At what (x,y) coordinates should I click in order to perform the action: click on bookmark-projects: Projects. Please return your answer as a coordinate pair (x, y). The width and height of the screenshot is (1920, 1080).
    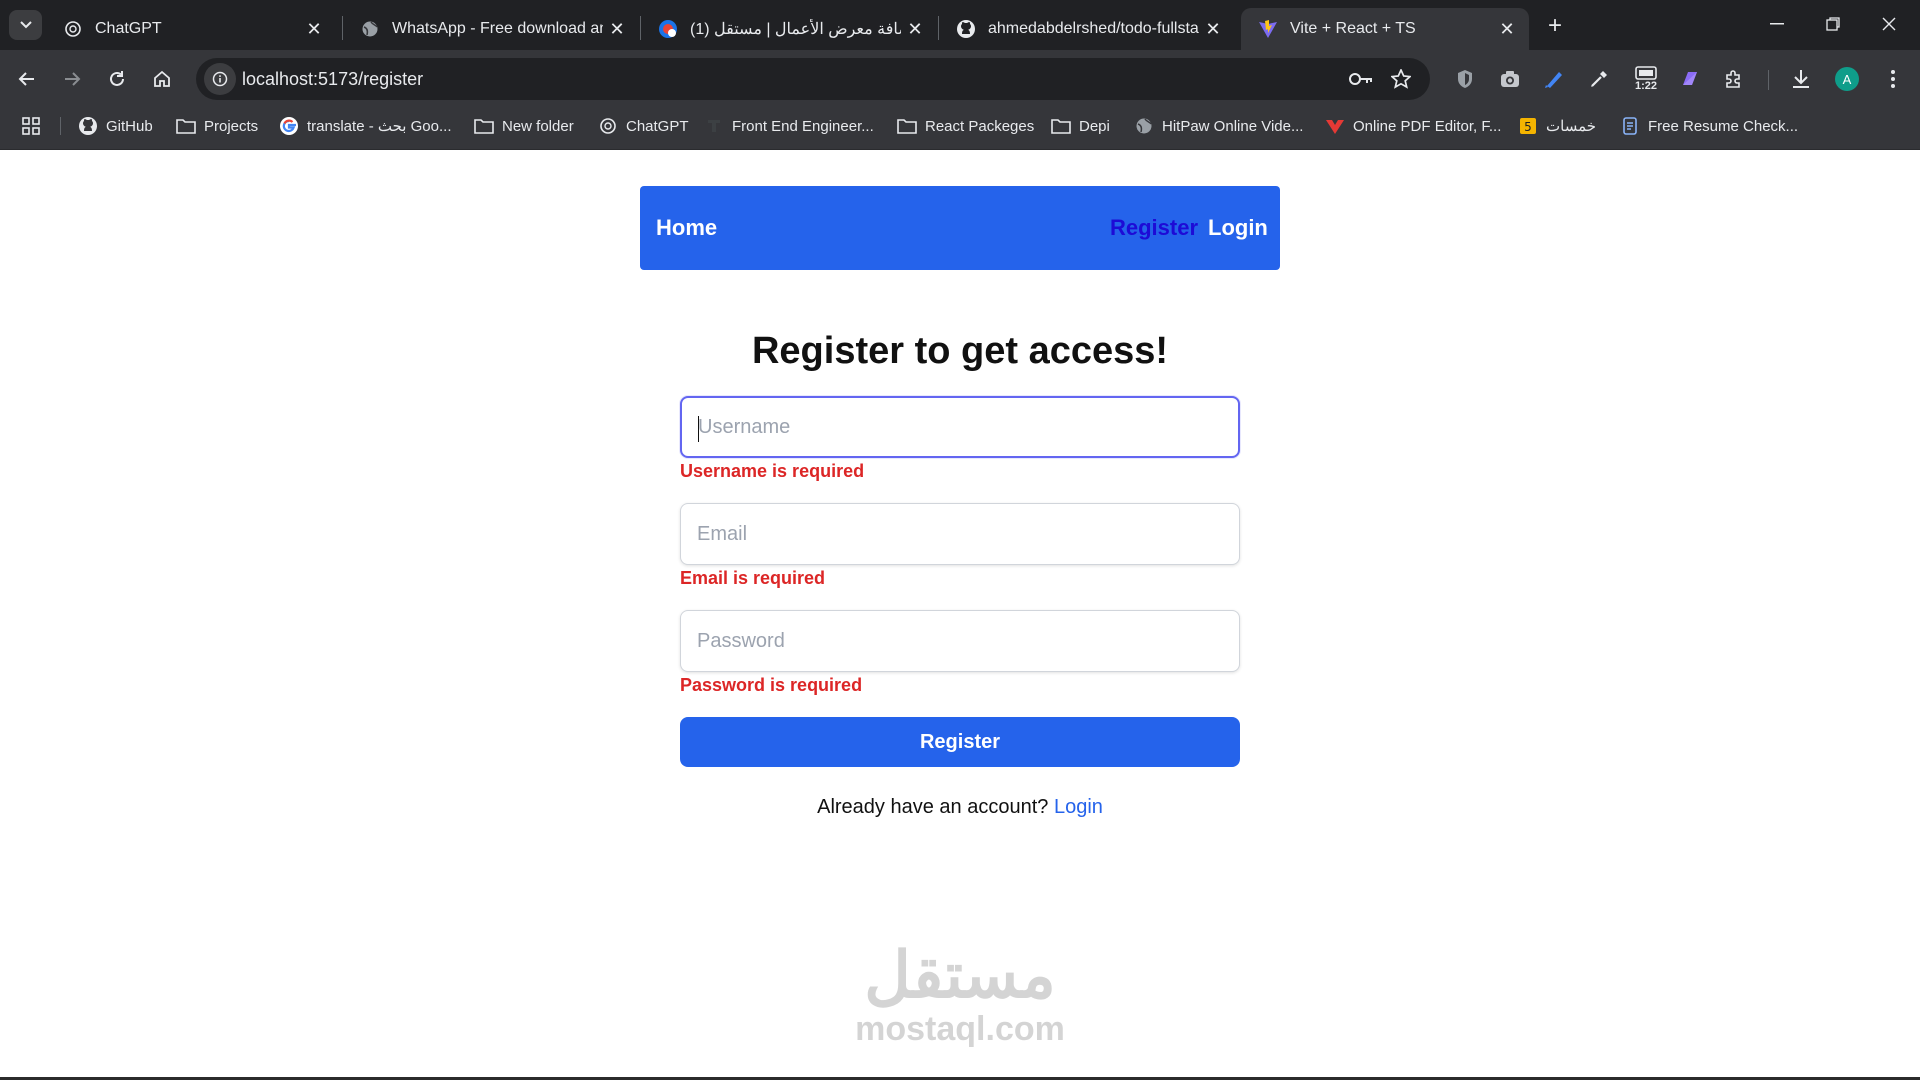
    Looking at the image, I should click on (217, 126).